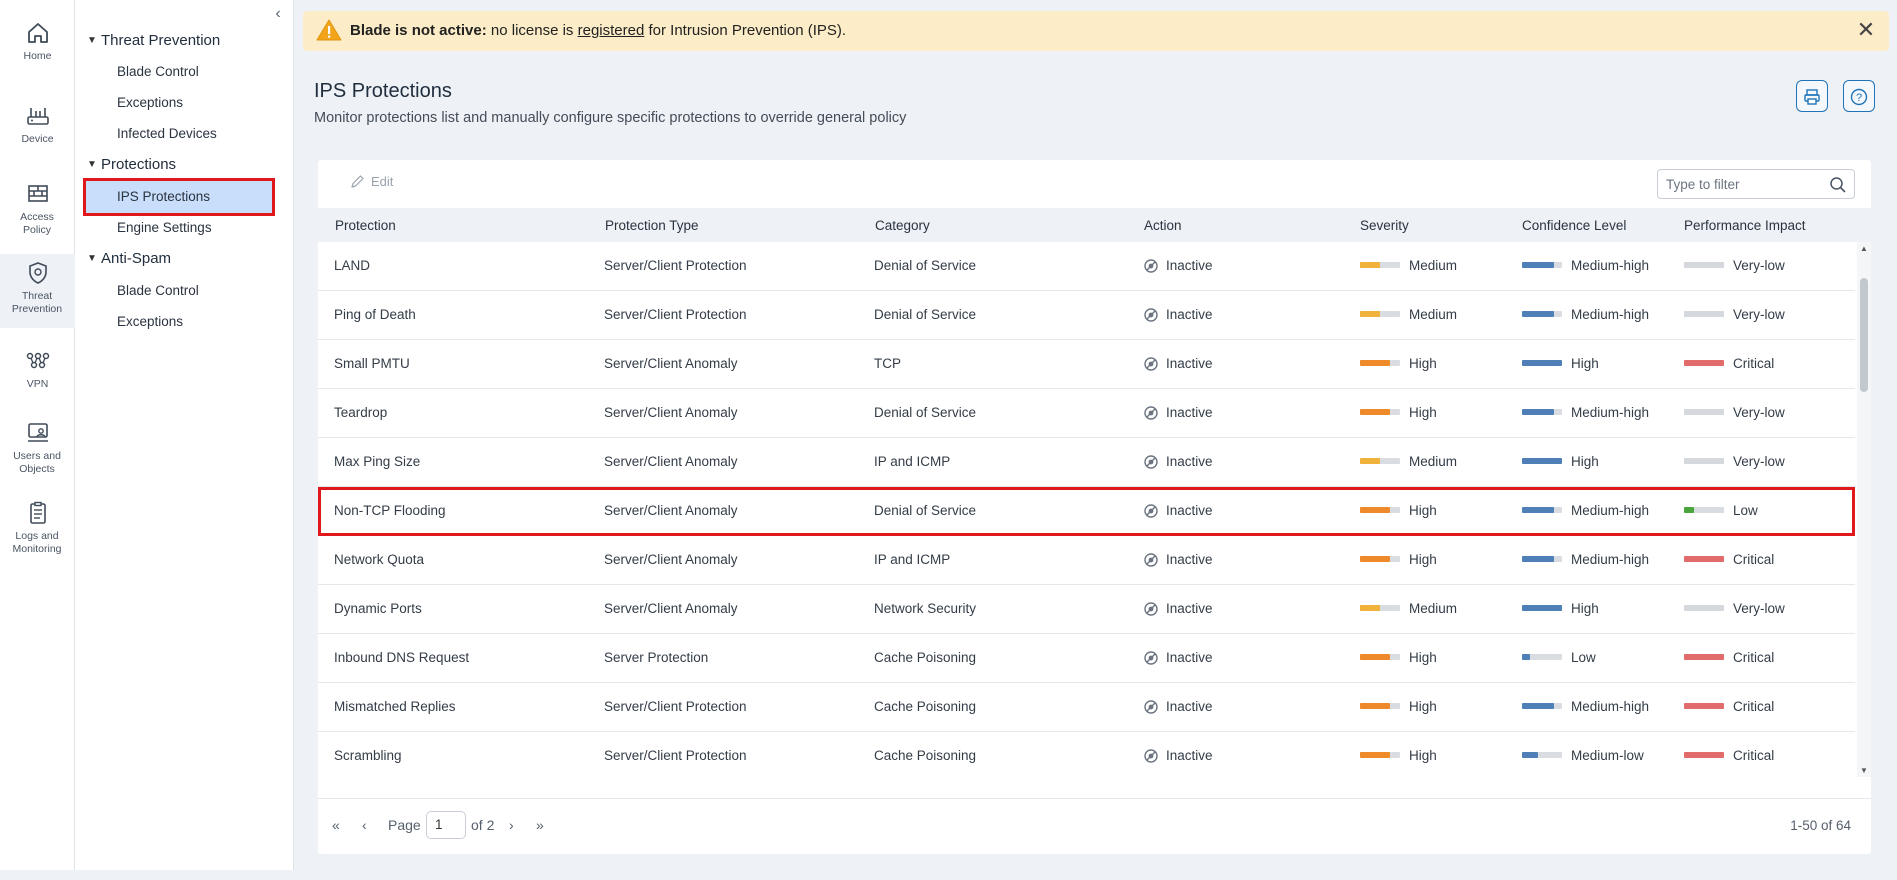 The image size is (1897, 880). I want to click on column-header-severity: Severity, so click(1384, 225).